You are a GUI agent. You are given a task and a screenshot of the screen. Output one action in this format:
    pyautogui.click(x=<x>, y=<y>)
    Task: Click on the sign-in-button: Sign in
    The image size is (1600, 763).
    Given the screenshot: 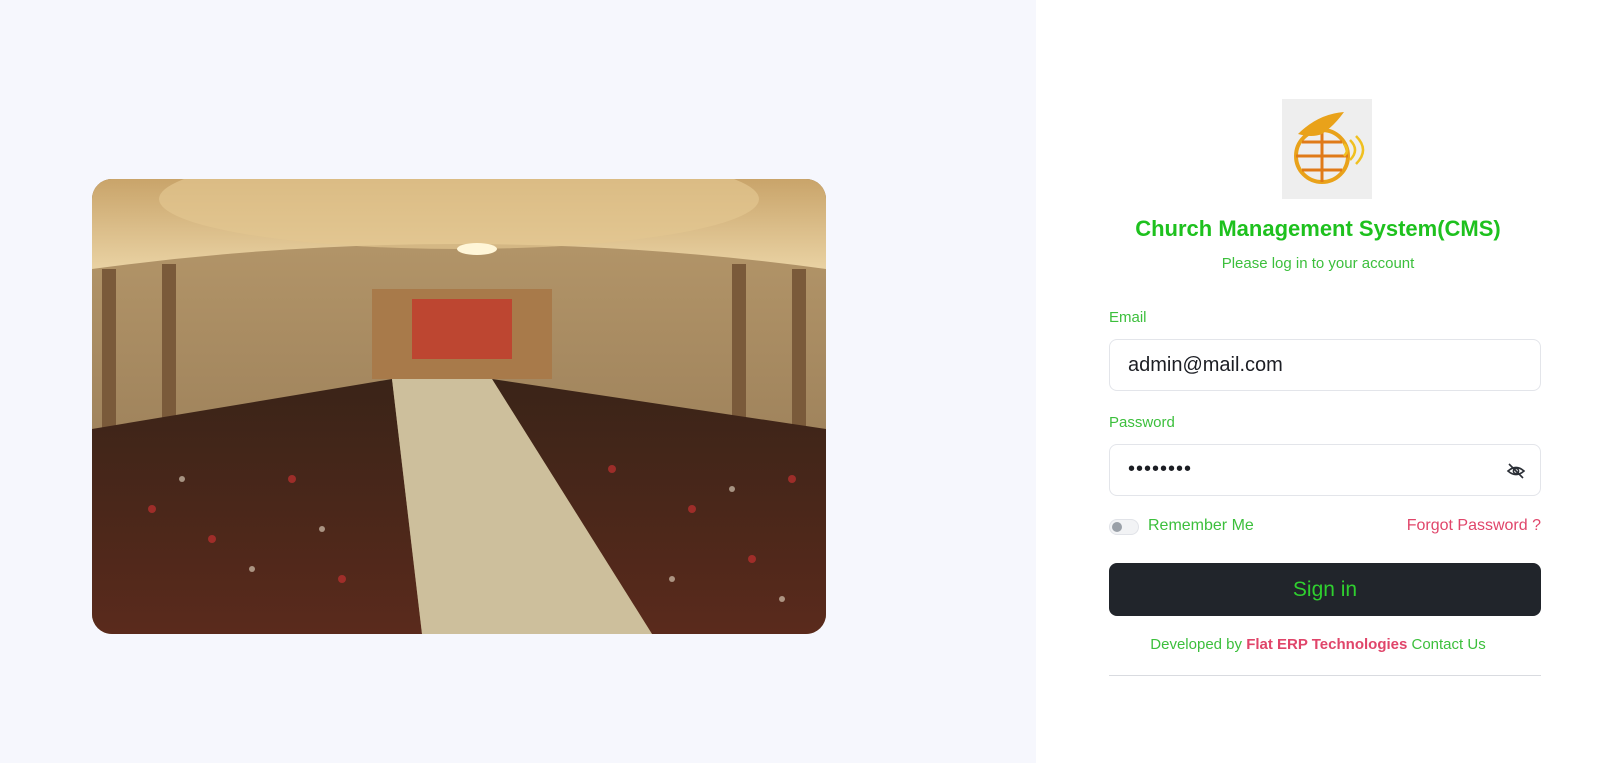 What is the action you would take?
    pyautogui.click(x=1325, y=589)
    